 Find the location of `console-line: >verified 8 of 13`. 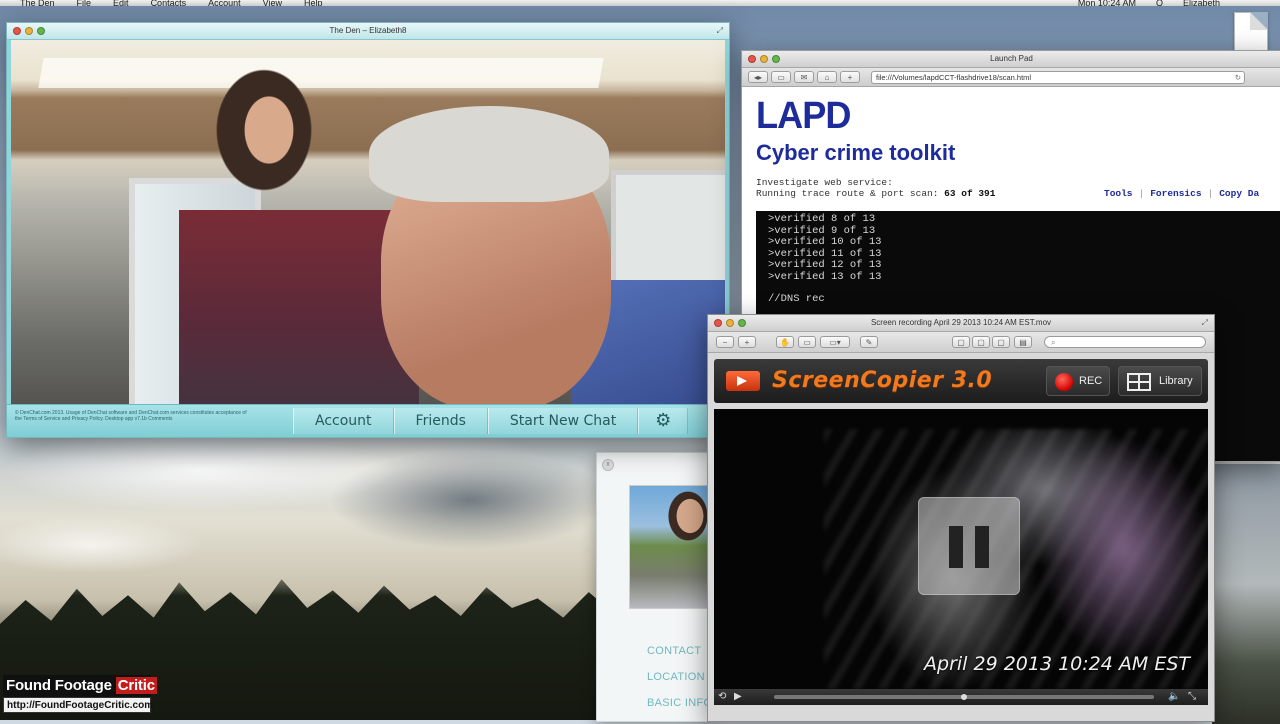

console-line: >verified 8 of 13 is located at coordinates (822, 219).